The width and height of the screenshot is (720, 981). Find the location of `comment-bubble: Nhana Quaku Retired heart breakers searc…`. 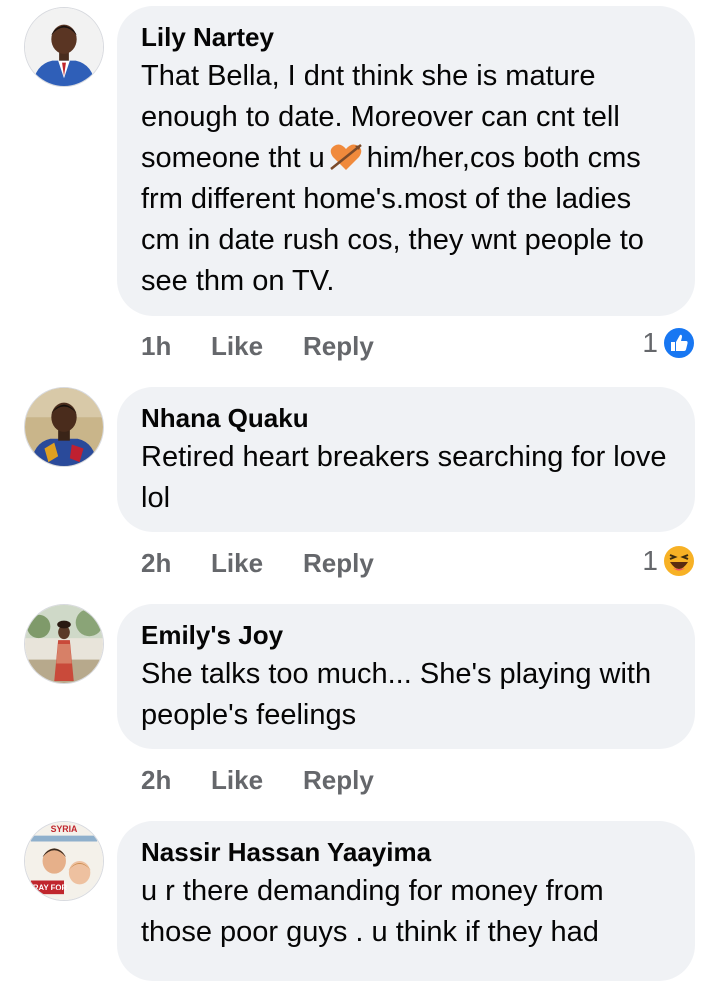

comment-bubble: Nhana Quaku Retired heart breakers searc… is located at coordinates (406, 459).